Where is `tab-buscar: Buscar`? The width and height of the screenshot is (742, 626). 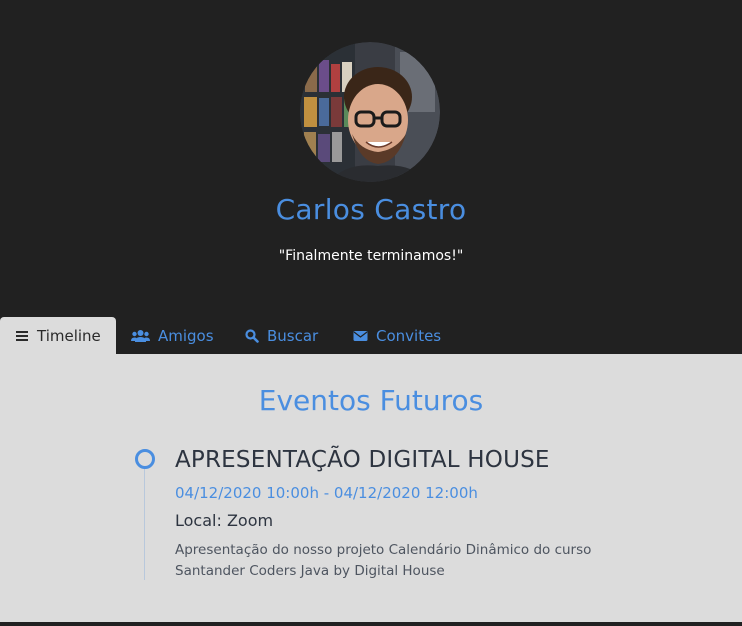
tab-buscar: Buscar is located at coordinates (281, 335).